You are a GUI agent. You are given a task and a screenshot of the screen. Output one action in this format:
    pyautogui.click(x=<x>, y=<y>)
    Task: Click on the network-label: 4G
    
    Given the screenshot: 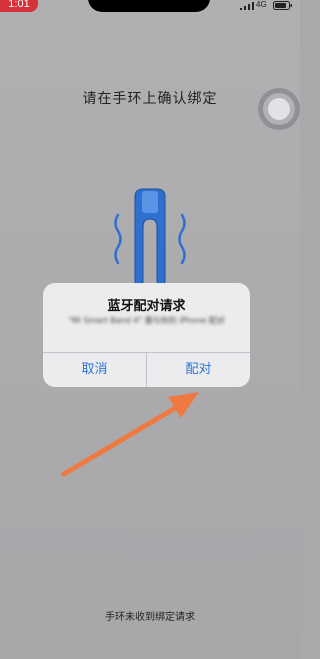 What is the action you would take?
    pyautogui.click(x=261, y=4)
    